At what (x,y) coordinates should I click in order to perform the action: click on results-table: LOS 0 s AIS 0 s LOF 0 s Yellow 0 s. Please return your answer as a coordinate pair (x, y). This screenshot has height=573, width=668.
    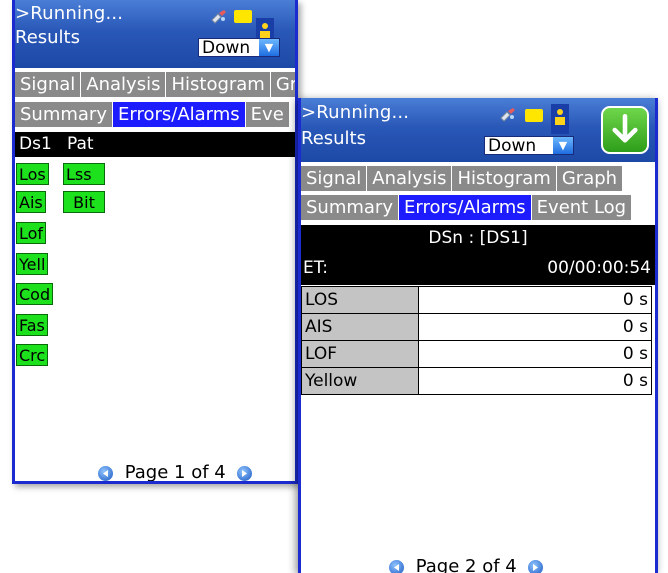
    Looking at the image, I should click on (476, 340).